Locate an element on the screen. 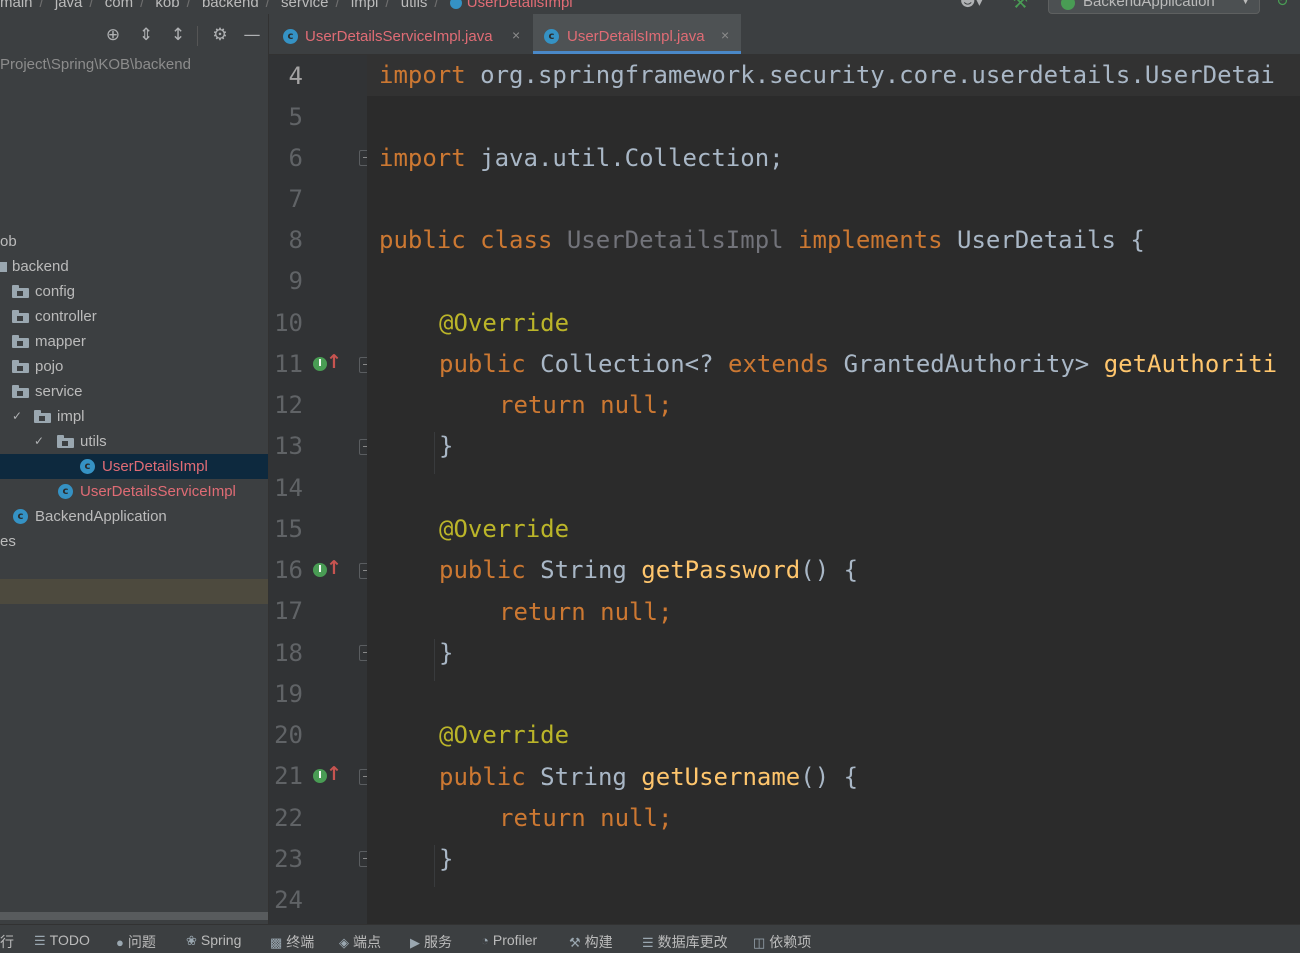  line-number: 21 is located at coordinates (288, 776).